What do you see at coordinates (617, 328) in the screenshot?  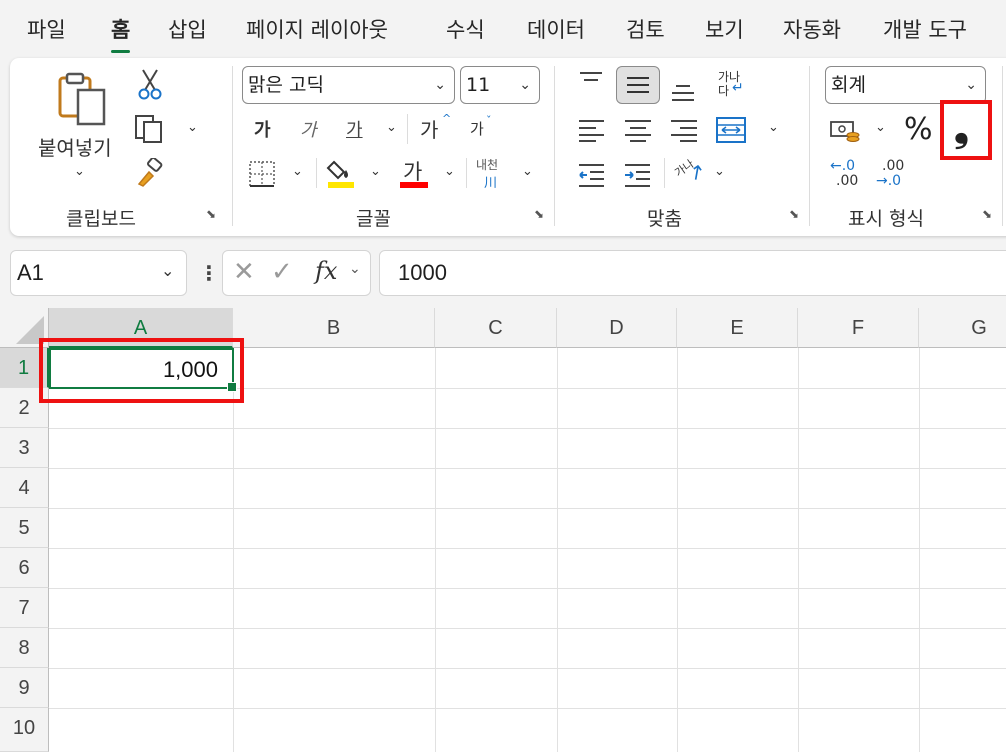 I see `column-header-d: D` at bounding box center [617, 328].